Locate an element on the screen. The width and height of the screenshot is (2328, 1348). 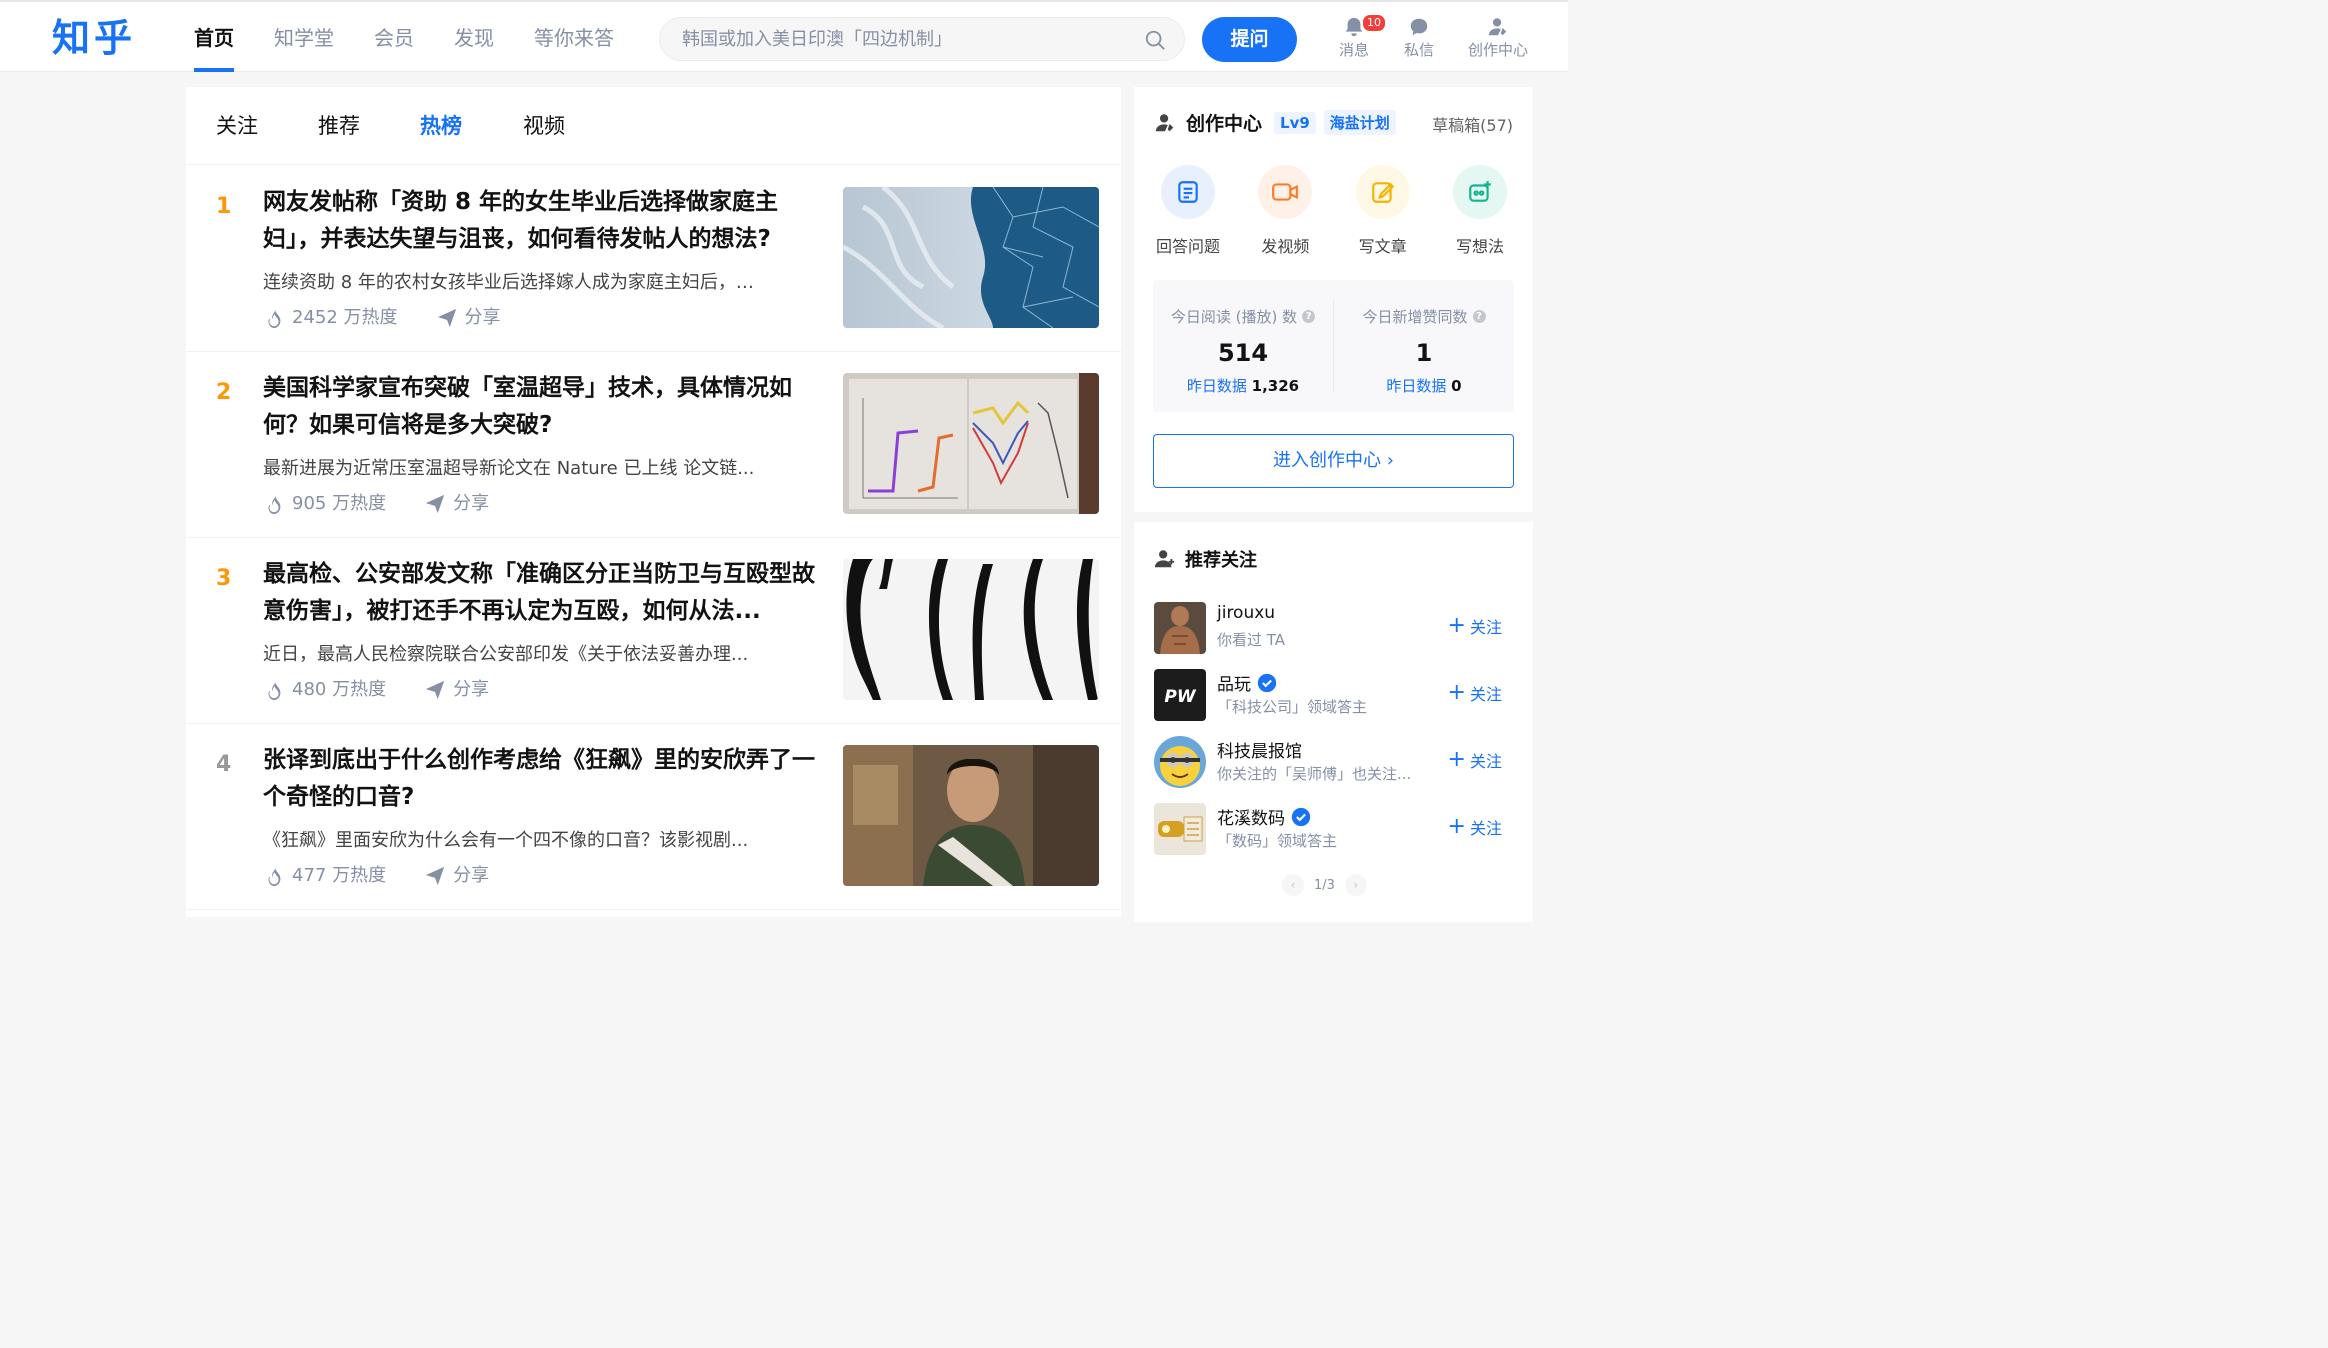
private-messages-button: 私信 is located at coordinates (1419, 38).